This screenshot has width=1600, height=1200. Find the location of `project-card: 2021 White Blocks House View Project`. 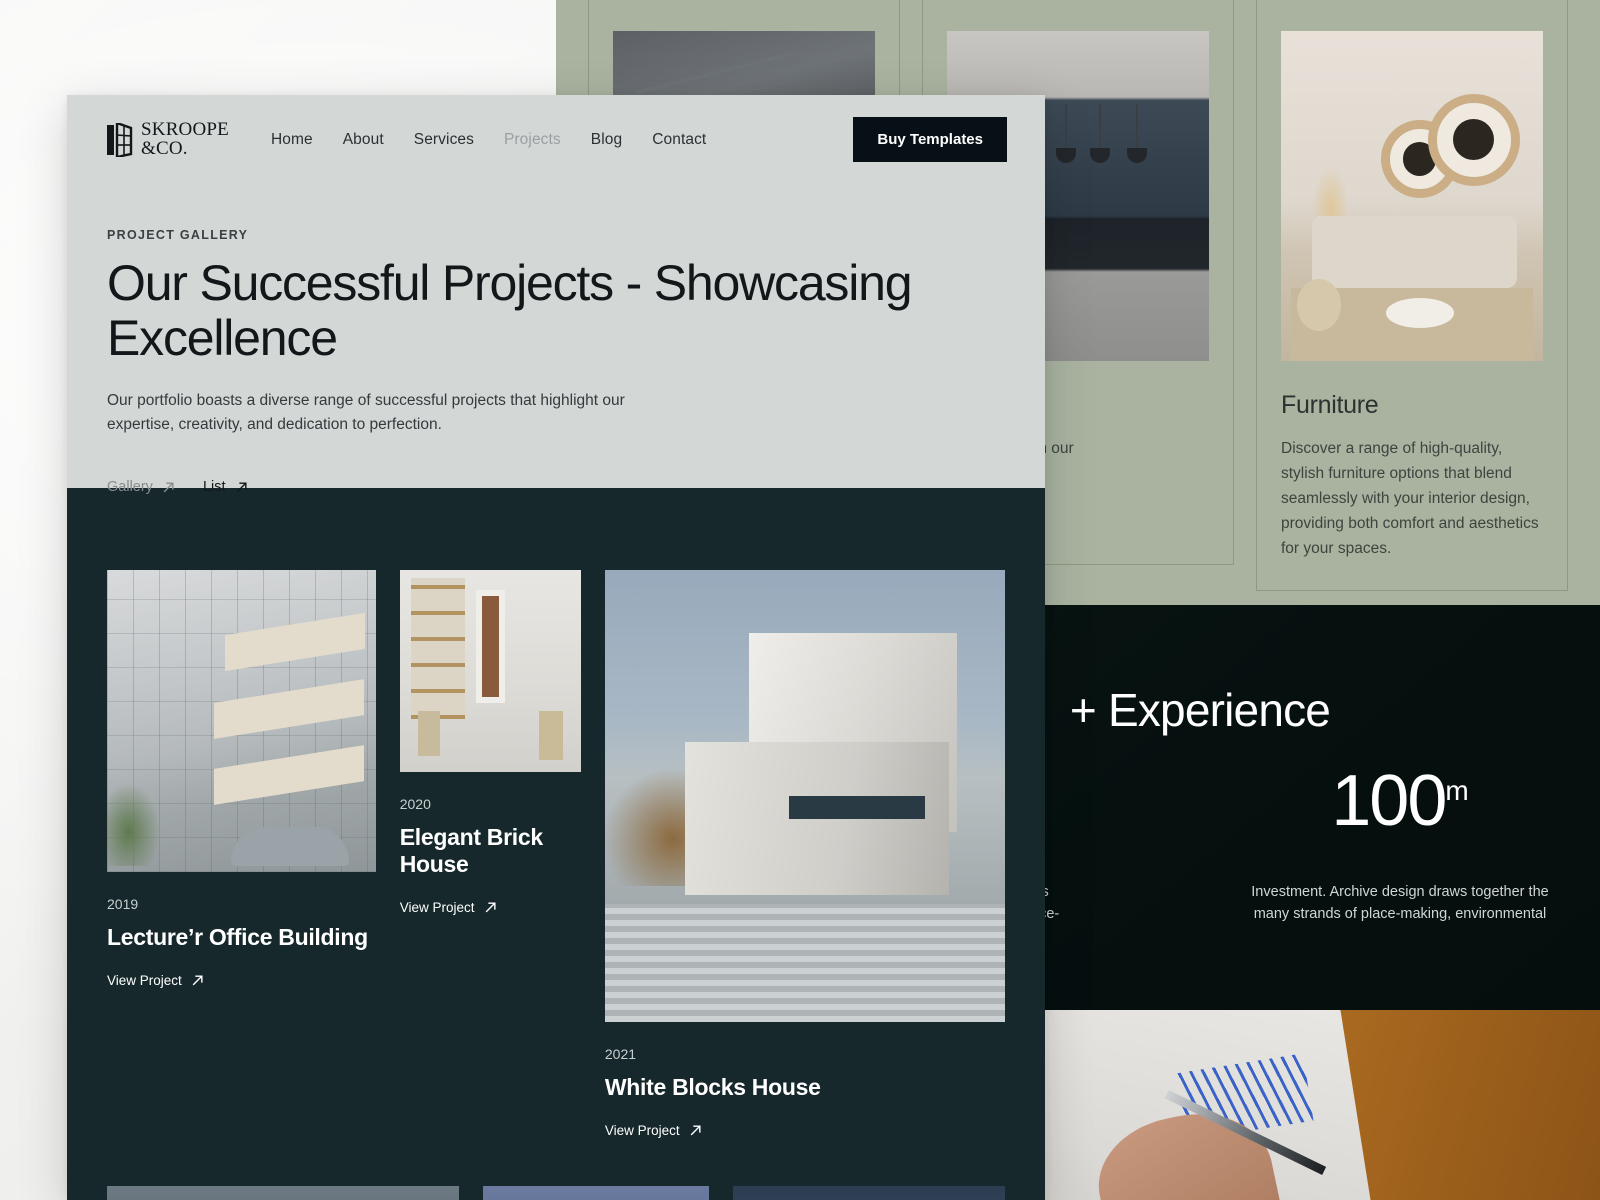

project-card: 2021 White Blocks House View Project is located at coordinates (804, 855).